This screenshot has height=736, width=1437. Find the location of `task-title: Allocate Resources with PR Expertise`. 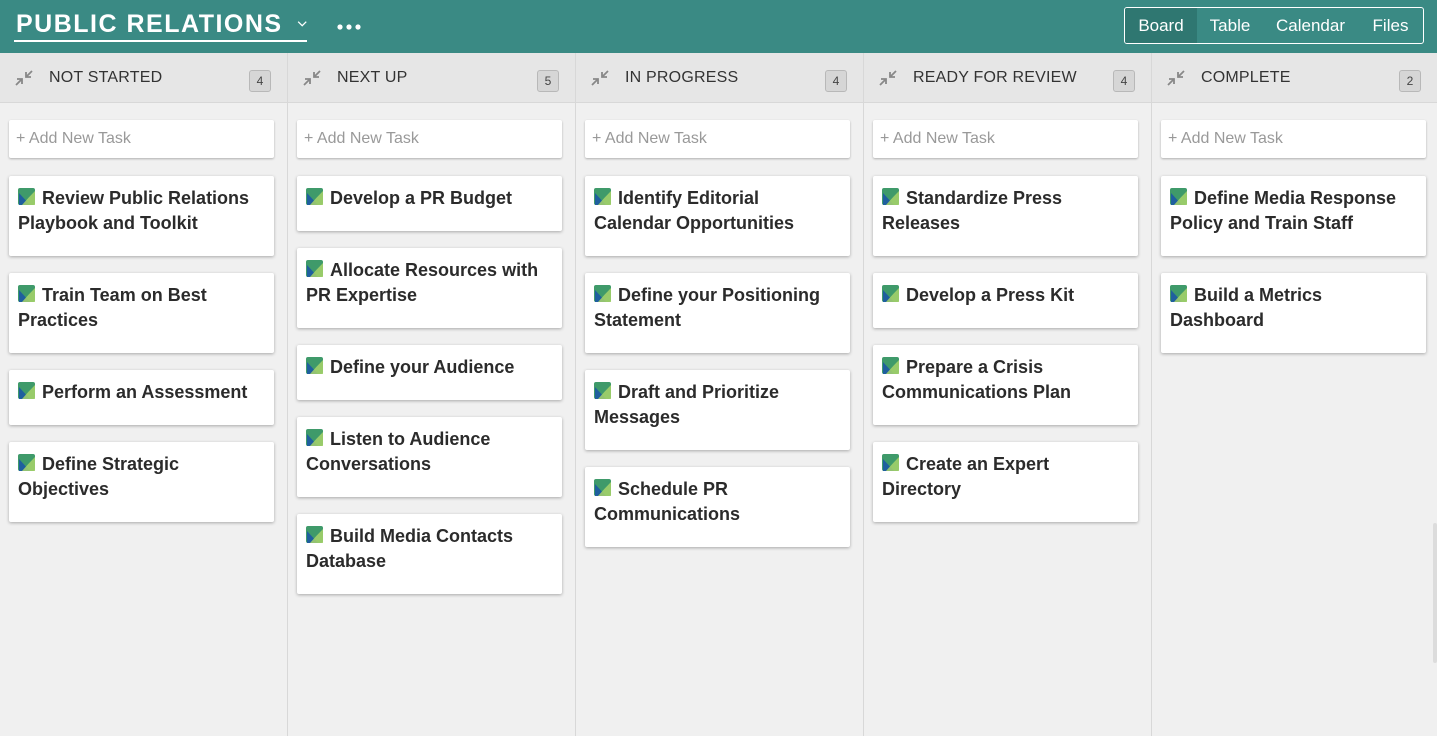

task-title: Allocate Resources with PR Expertise is located at coordinates (422, 282).